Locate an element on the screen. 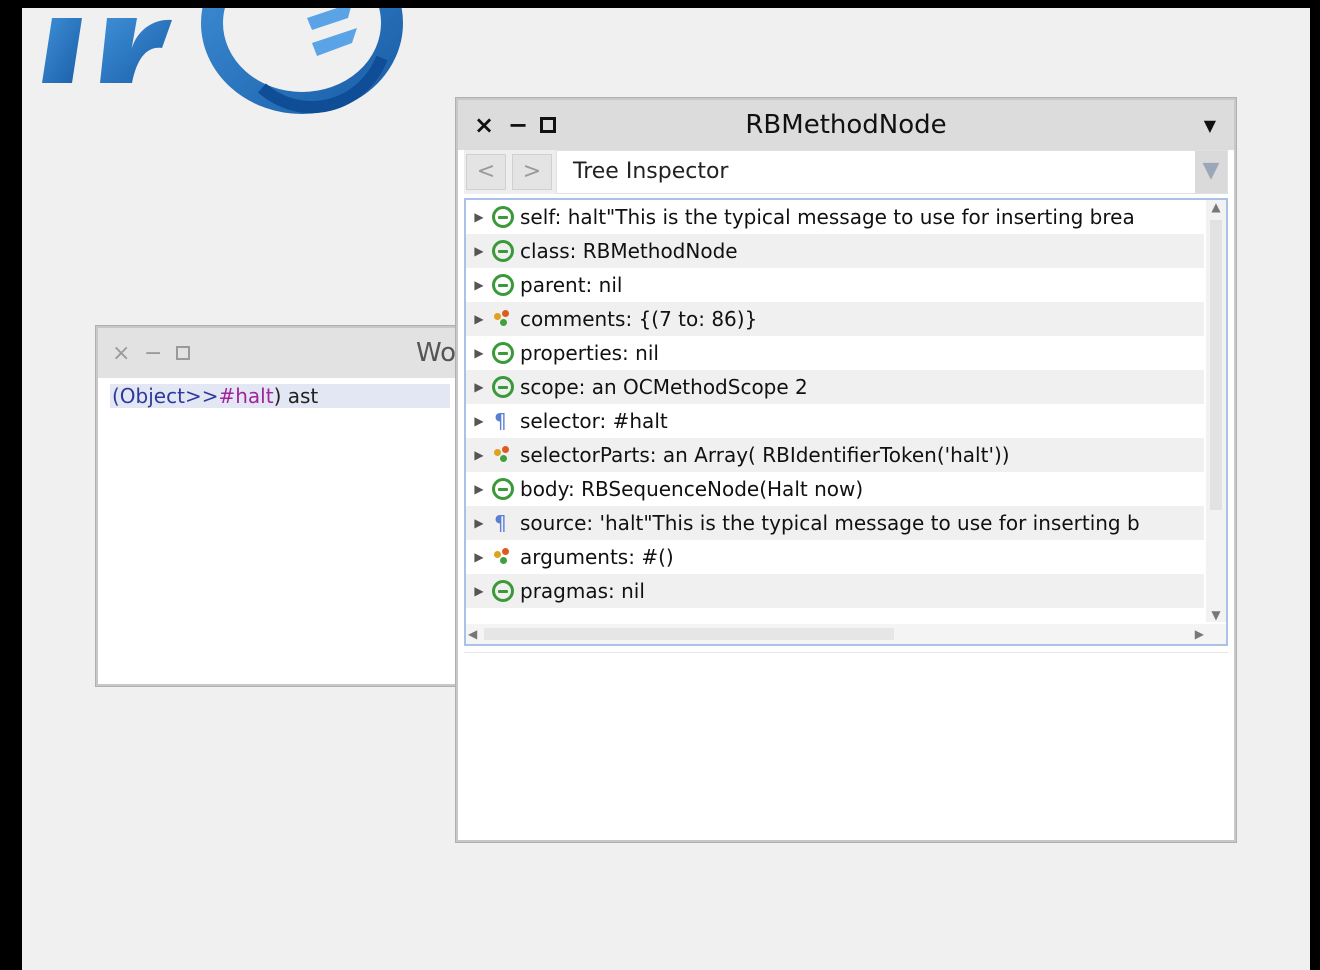 The width and height of the screenshot is (1320, 970). tree-row-label: class: RBMethodNode is located at coordinates (629, 251).